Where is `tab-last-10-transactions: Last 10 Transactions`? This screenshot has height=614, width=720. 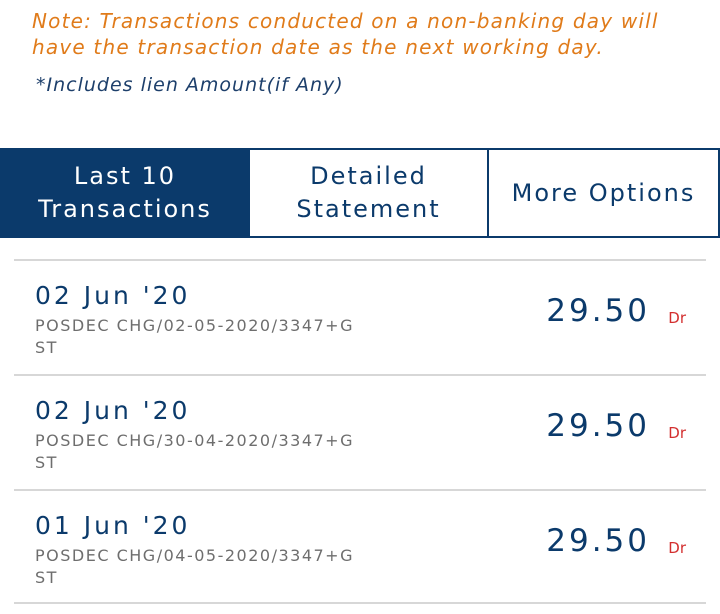
tab-last-10-transactions: Last 10 Transactions is located at coordinates (125, 193).